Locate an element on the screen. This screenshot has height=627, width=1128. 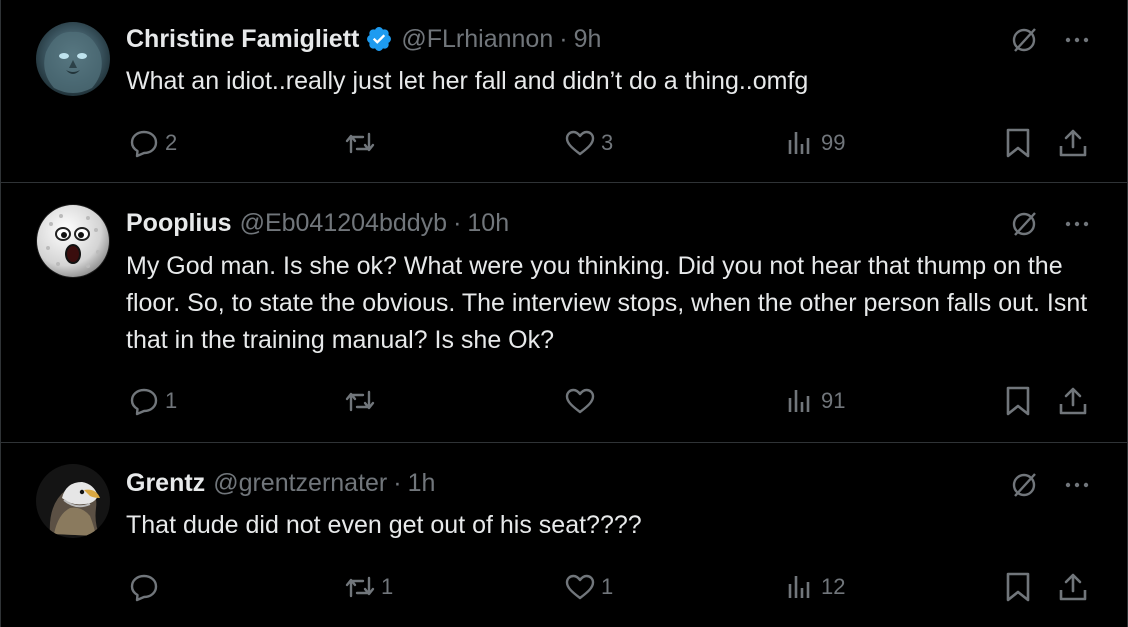
like-button is located at coordinates (582, 401).